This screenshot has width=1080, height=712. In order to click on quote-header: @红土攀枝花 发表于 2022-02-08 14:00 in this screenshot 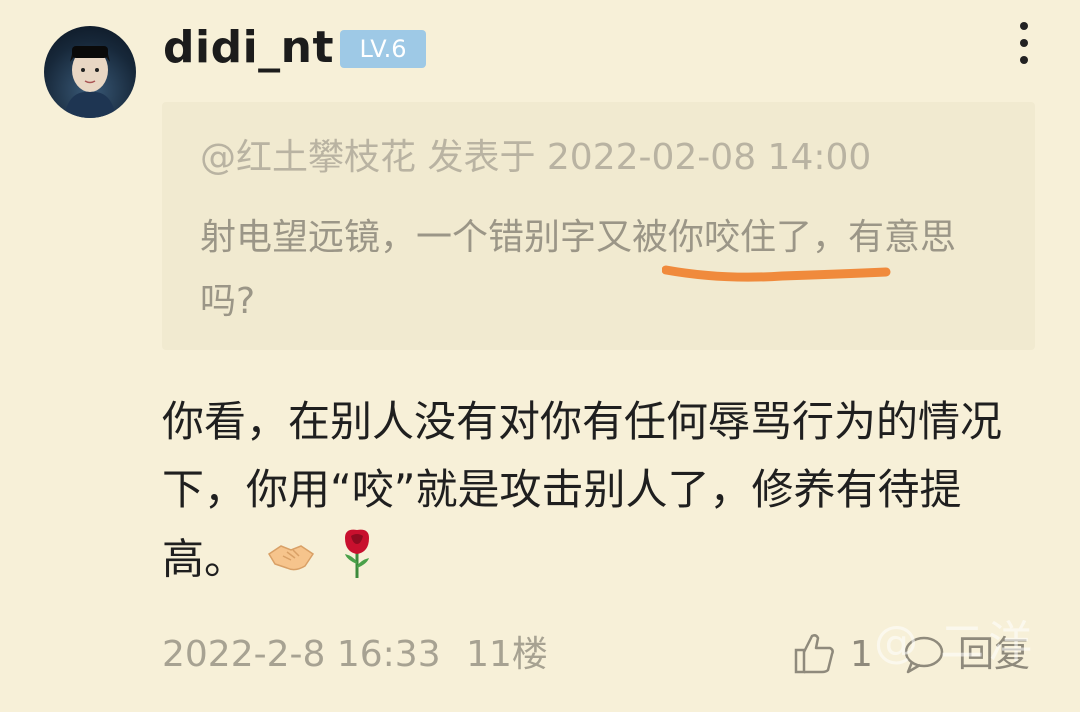, I will do `click(536, 157)`.